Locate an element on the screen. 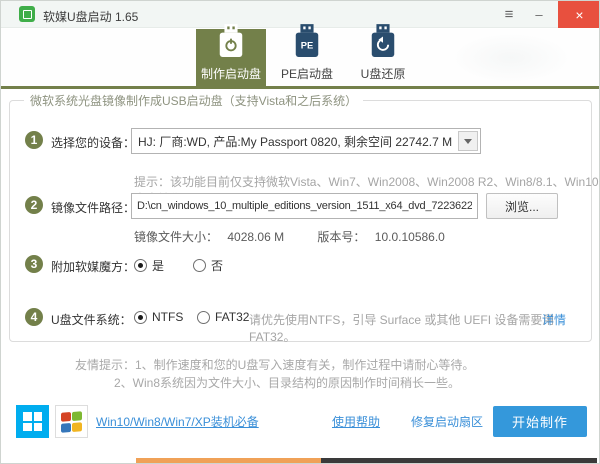 This screenshot has width=600, height=464. minimize-icon: – is located at coordinates (539, 14).